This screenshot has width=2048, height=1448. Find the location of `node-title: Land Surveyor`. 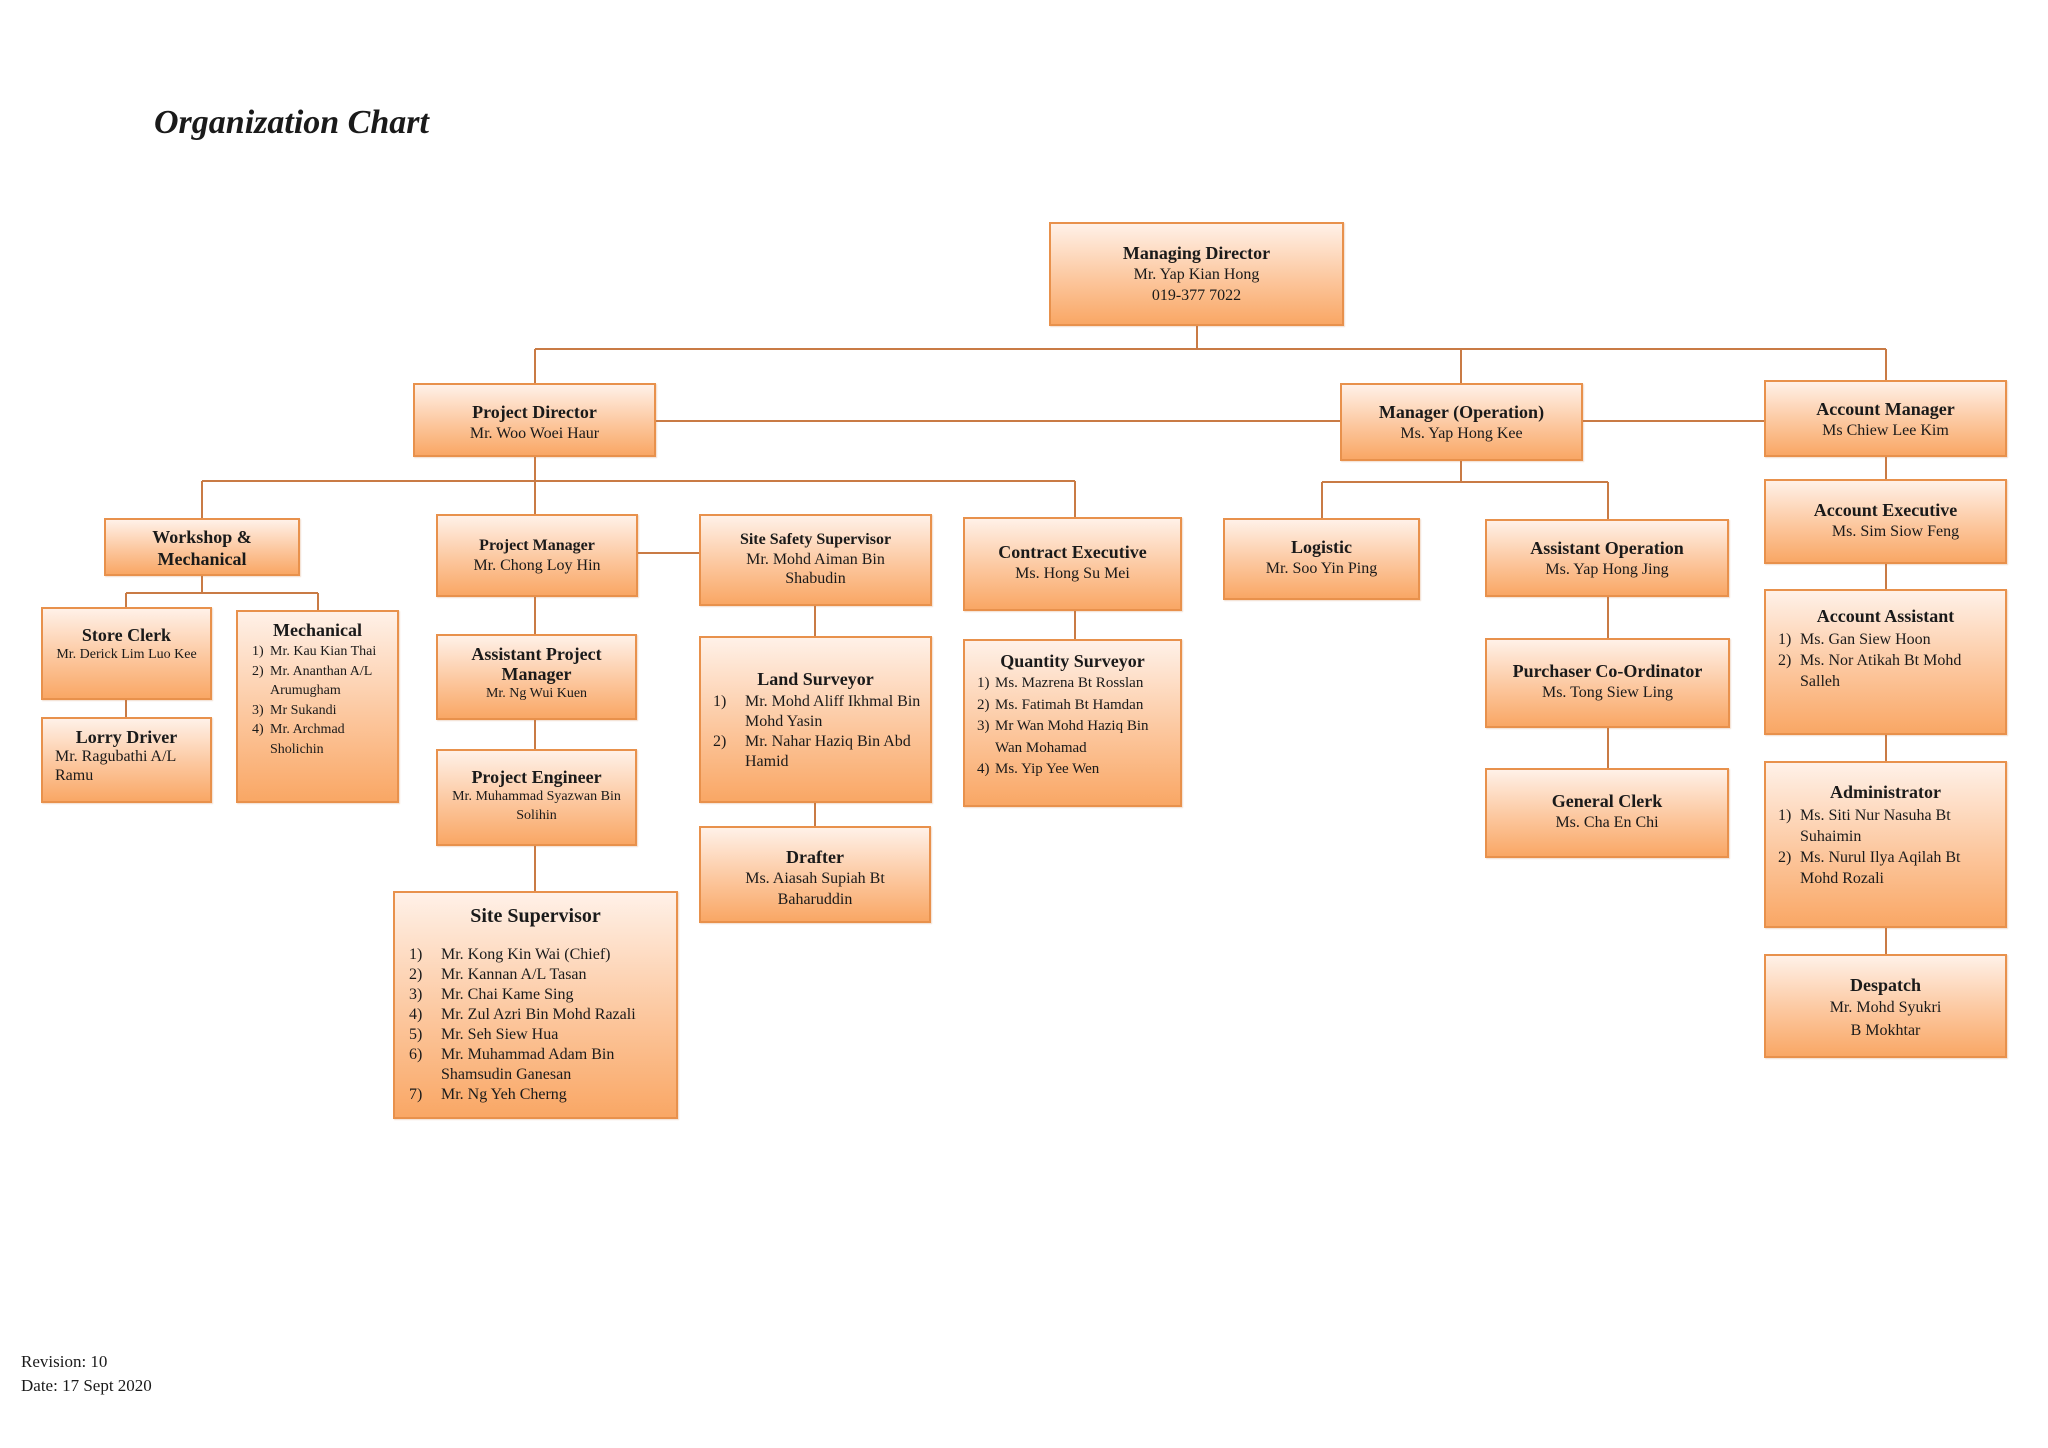

node-title: Land Surveyor is located at coordinates (815, 679).